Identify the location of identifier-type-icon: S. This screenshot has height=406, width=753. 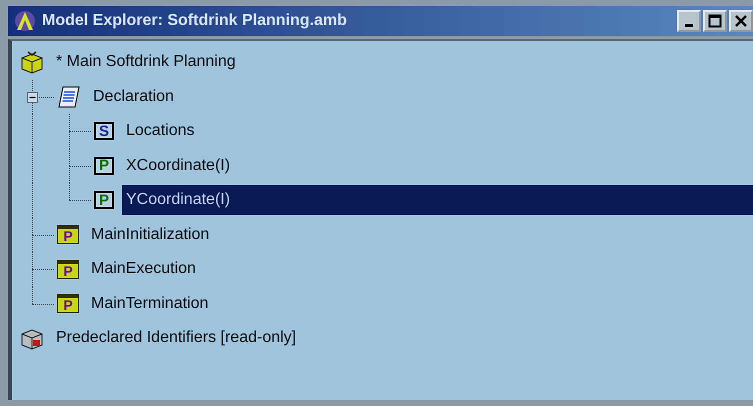
(104, 131).